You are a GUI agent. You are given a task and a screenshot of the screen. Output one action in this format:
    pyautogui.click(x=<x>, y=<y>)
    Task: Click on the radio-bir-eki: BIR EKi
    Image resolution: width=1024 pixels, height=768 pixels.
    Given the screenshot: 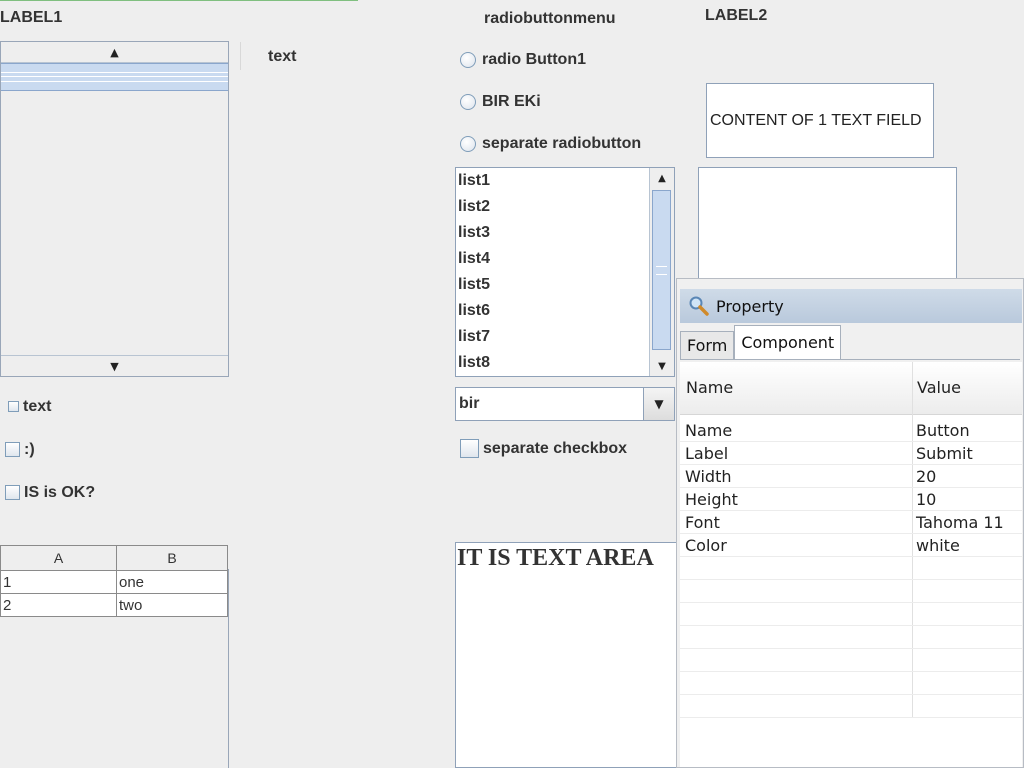 What is the action you would take?
    pyautogui.click(x=500, y=101)
    